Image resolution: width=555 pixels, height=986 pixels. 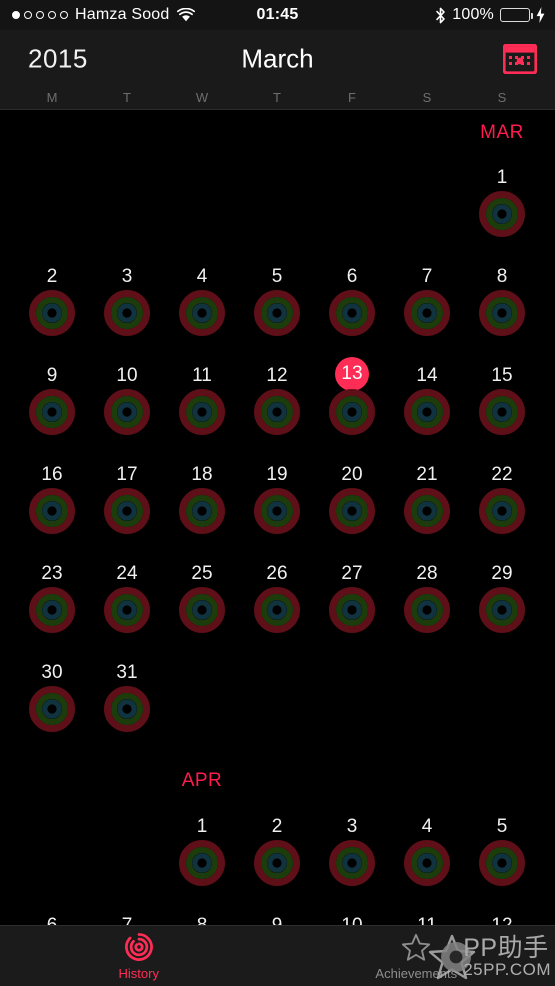 I want to click on bluetooth-icon, so click(x=440, y=15).